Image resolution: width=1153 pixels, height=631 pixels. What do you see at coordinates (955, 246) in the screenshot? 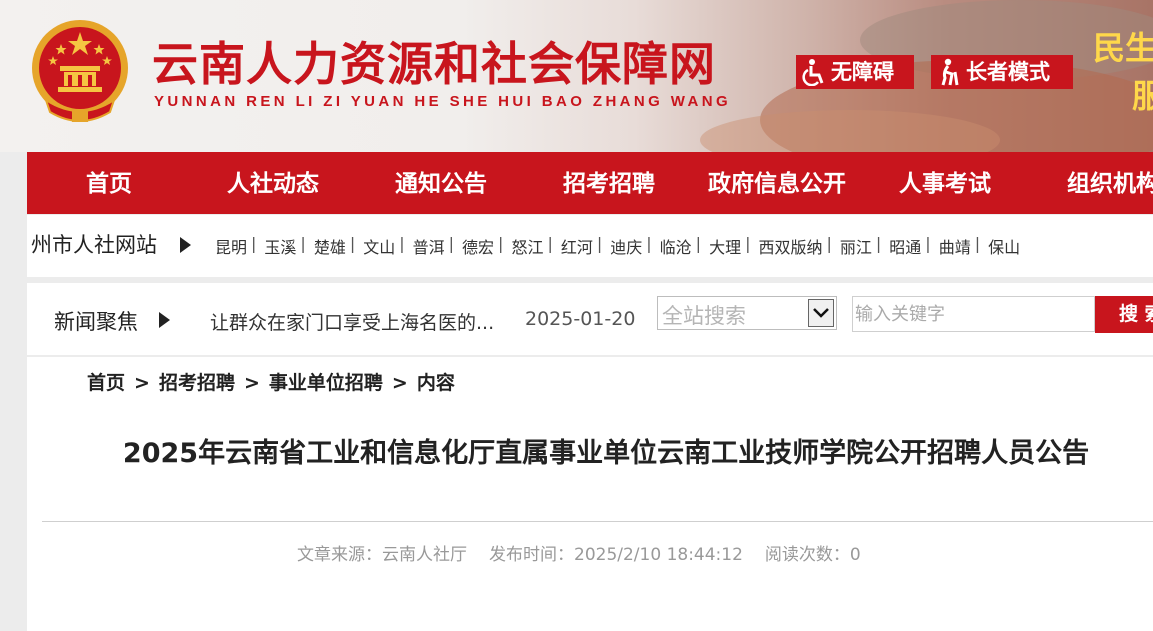
I see `city-link: 曲靖` at bounding box center [955, 246].